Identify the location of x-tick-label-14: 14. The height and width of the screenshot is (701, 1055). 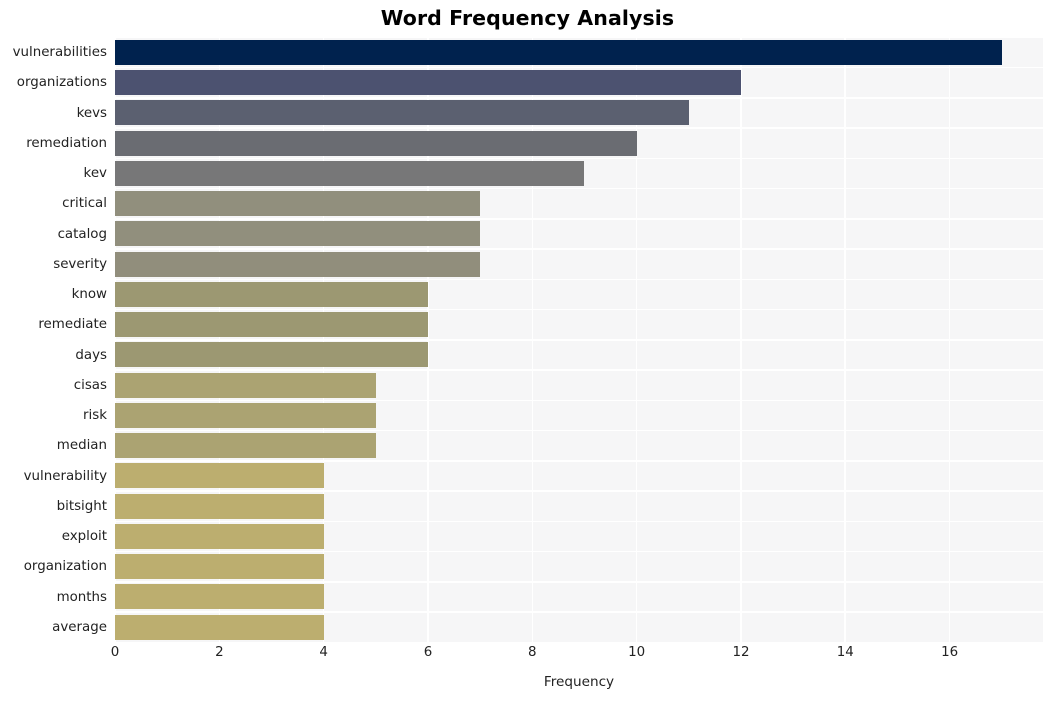
(845, 652).